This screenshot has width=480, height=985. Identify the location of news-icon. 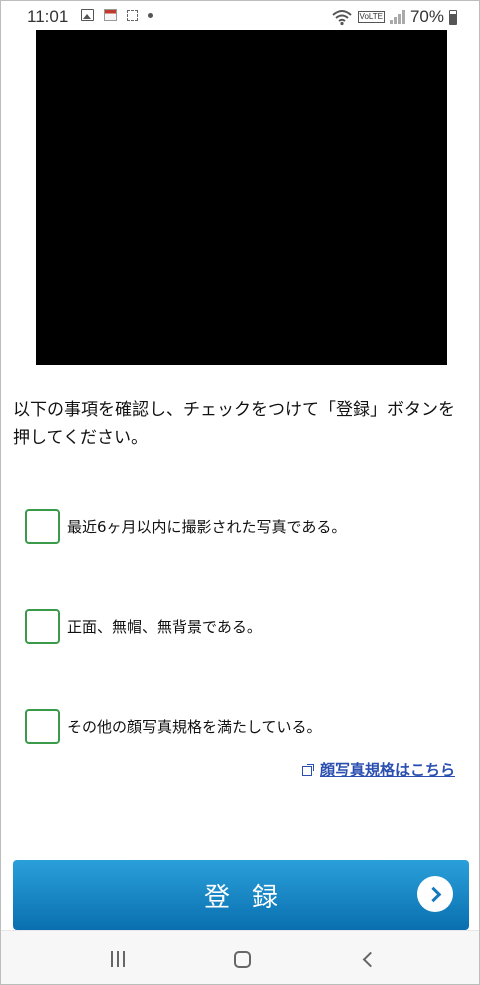
(110, 15).